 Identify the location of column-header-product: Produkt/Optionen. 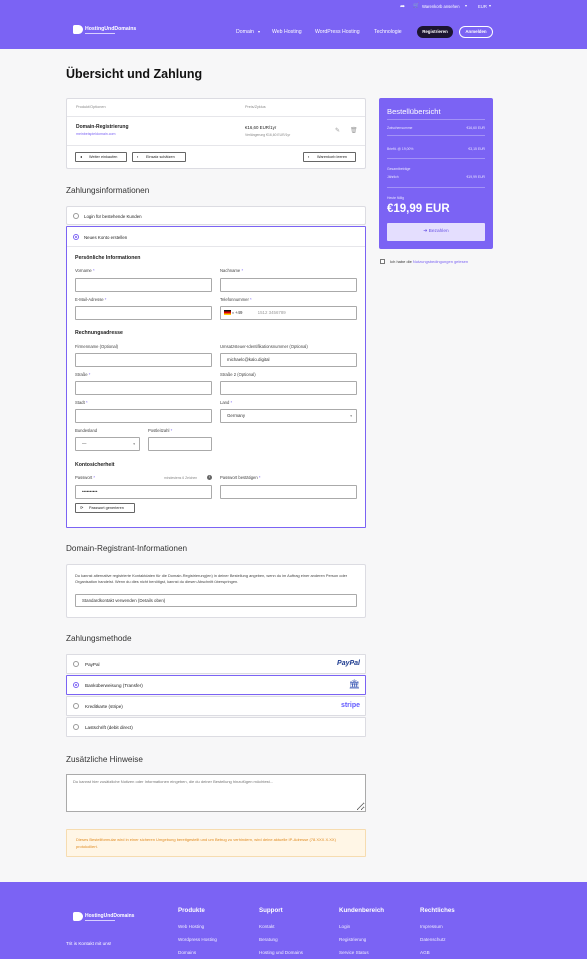
(91, 107).